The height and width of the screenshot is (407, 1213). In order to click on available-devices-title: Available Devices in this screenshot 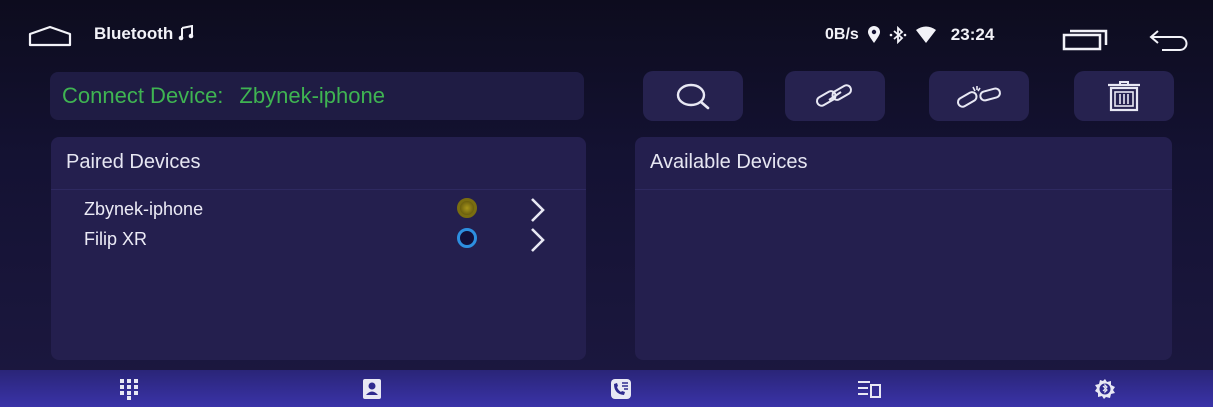, I will do `click(729, 162)`.